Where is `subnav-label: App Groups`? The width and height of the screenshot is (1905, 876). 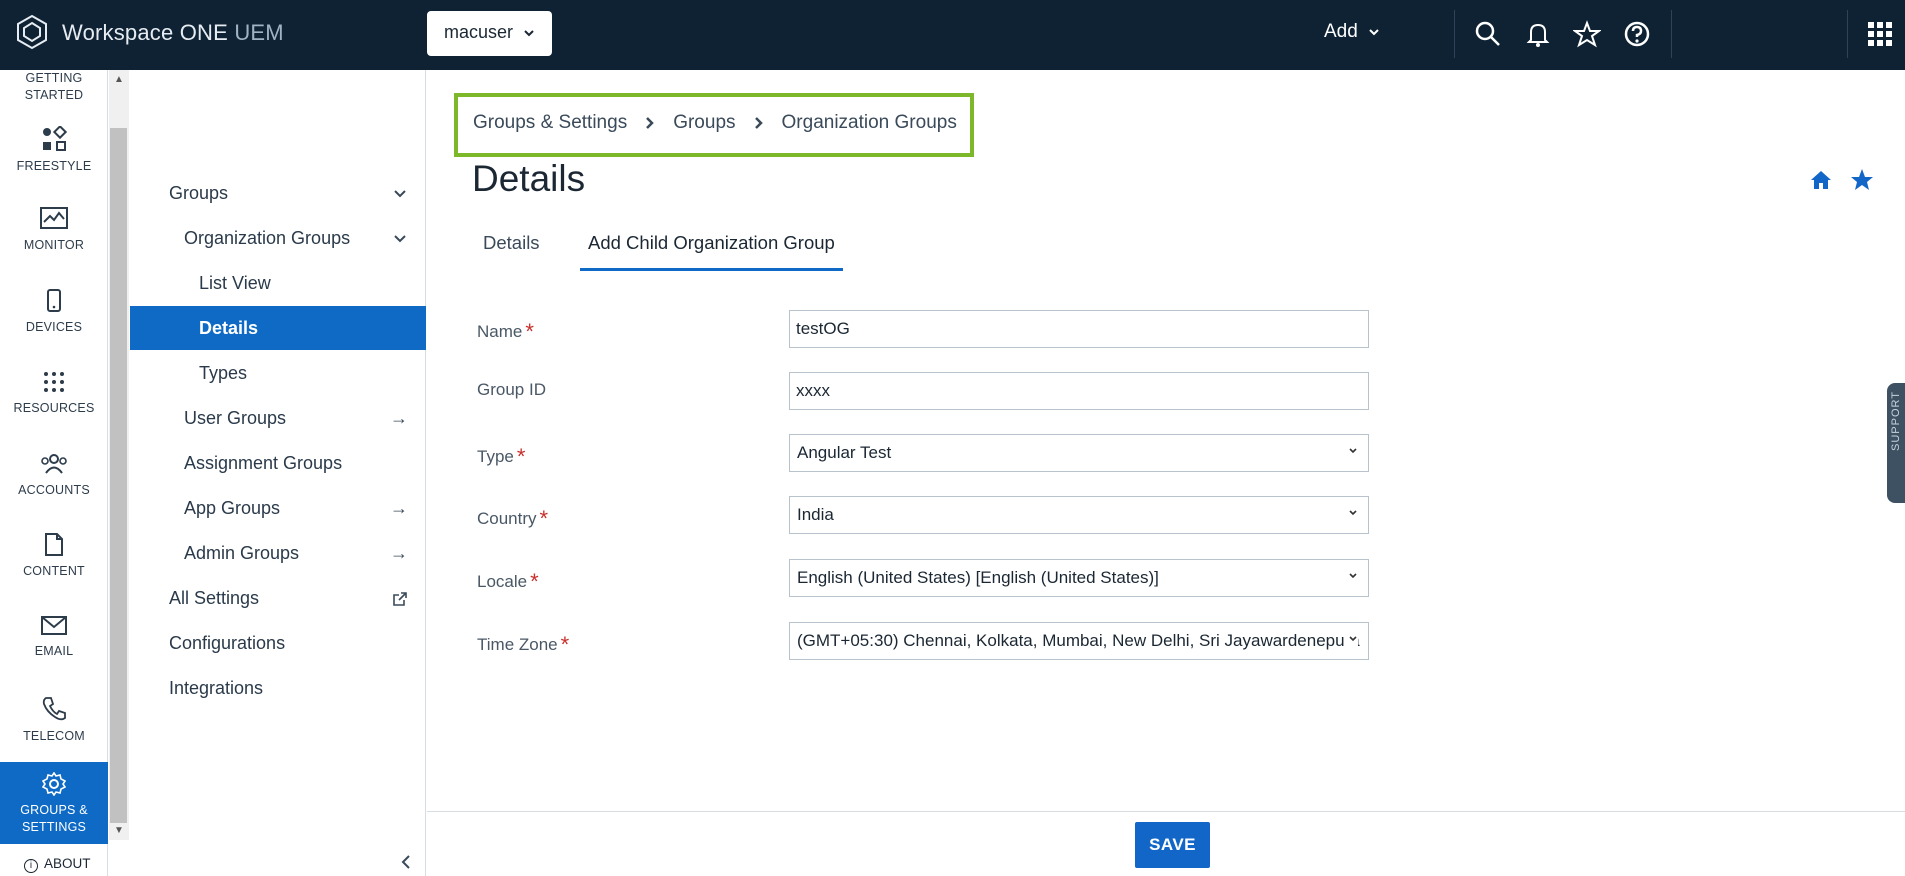 subnav-label: App Groups is located at coordinates (232, 508).